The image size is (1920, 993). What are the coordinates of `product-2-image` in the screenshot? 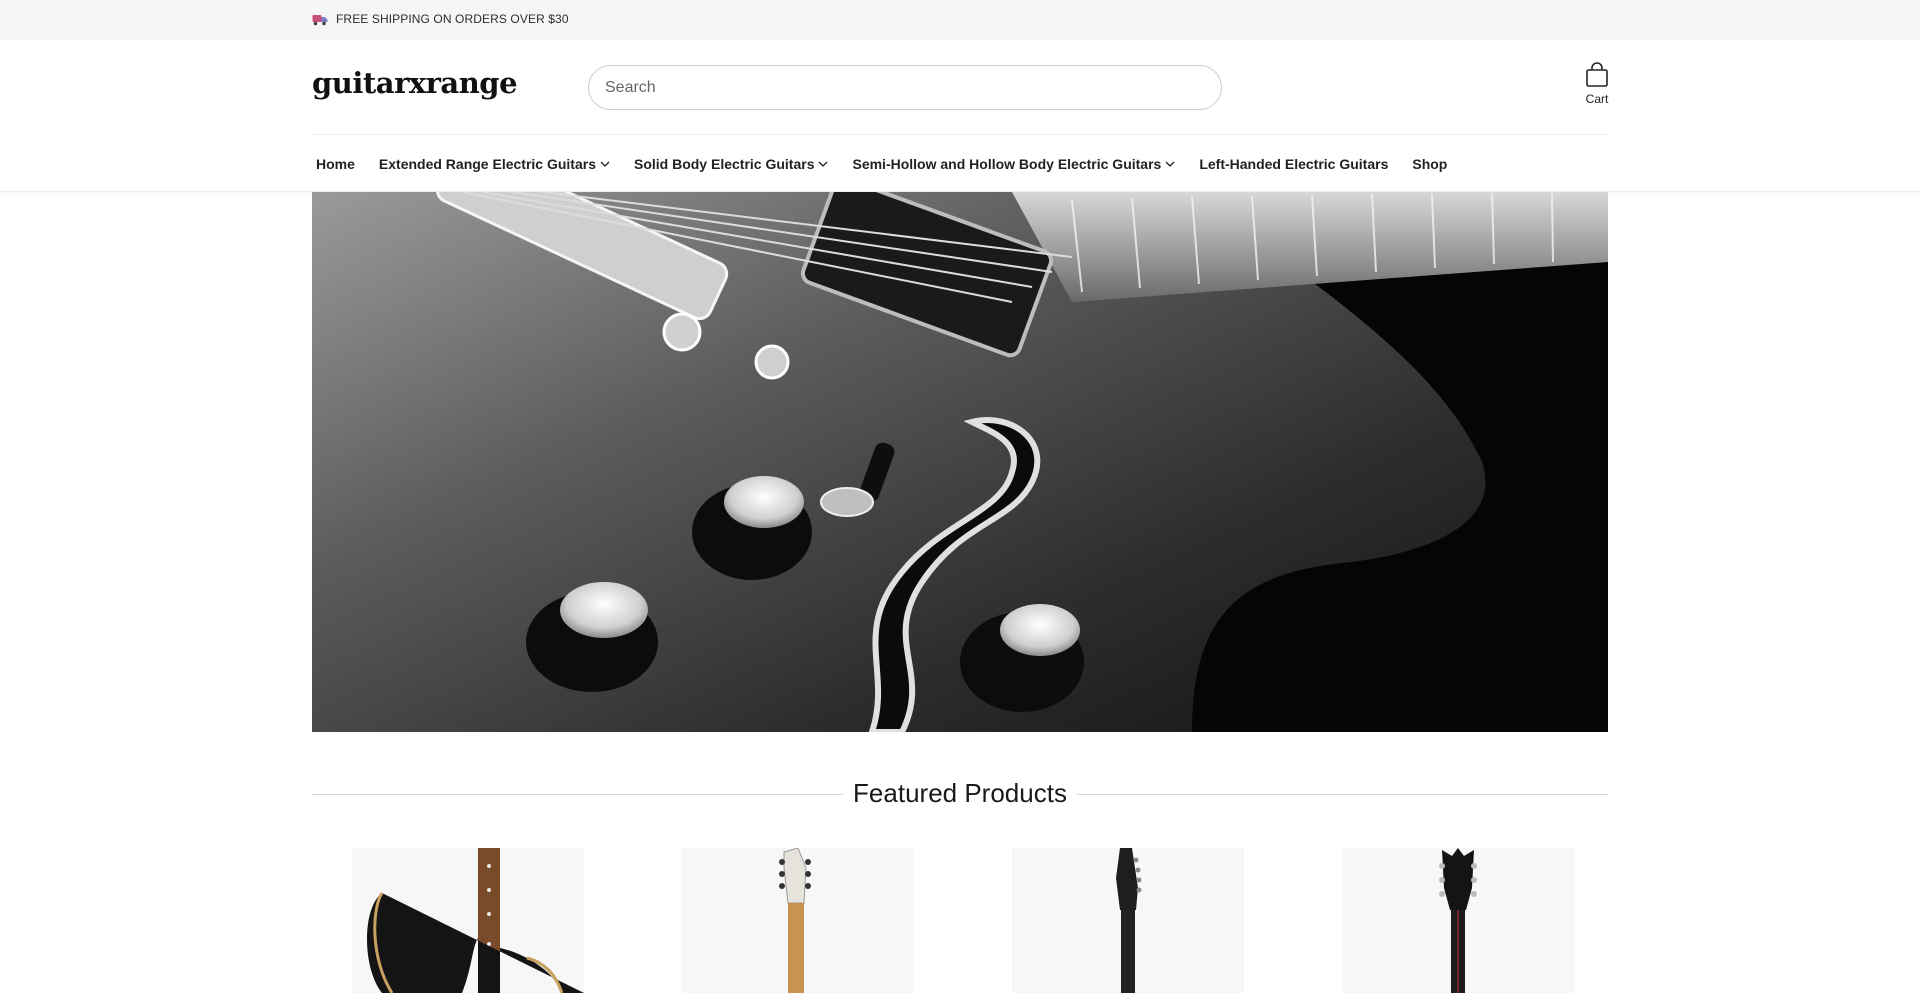 It's located at (798, 920).